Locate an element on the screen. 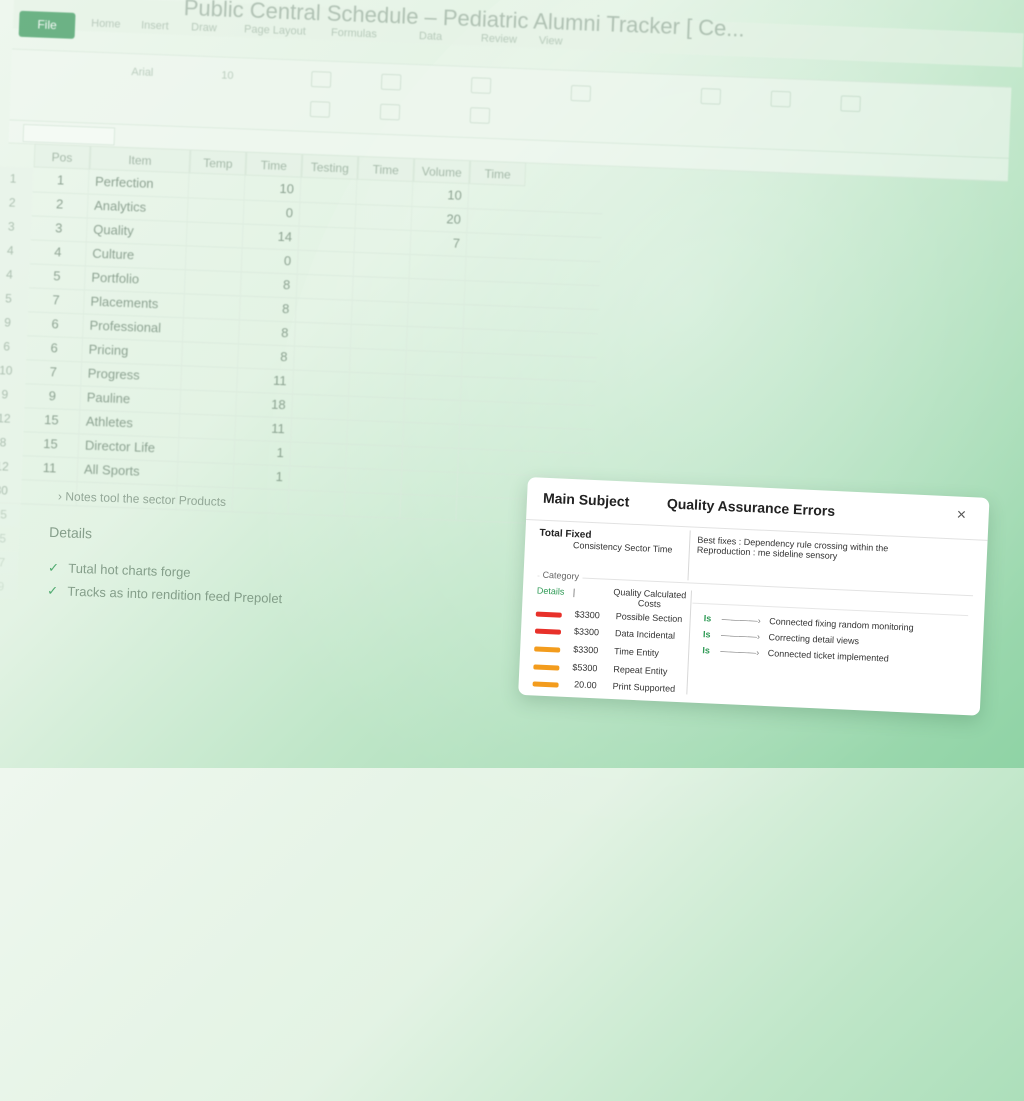  name-box is located at coordinates (69, 134).